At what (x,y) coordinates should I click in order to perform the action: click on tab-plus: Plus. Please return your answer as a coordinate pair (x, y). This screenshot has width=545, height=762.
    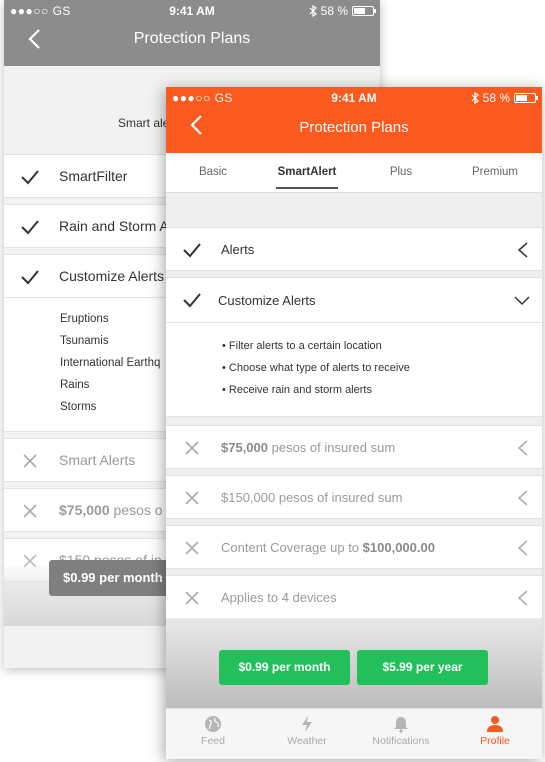
    Looking at the image, I should click on (401, 172).